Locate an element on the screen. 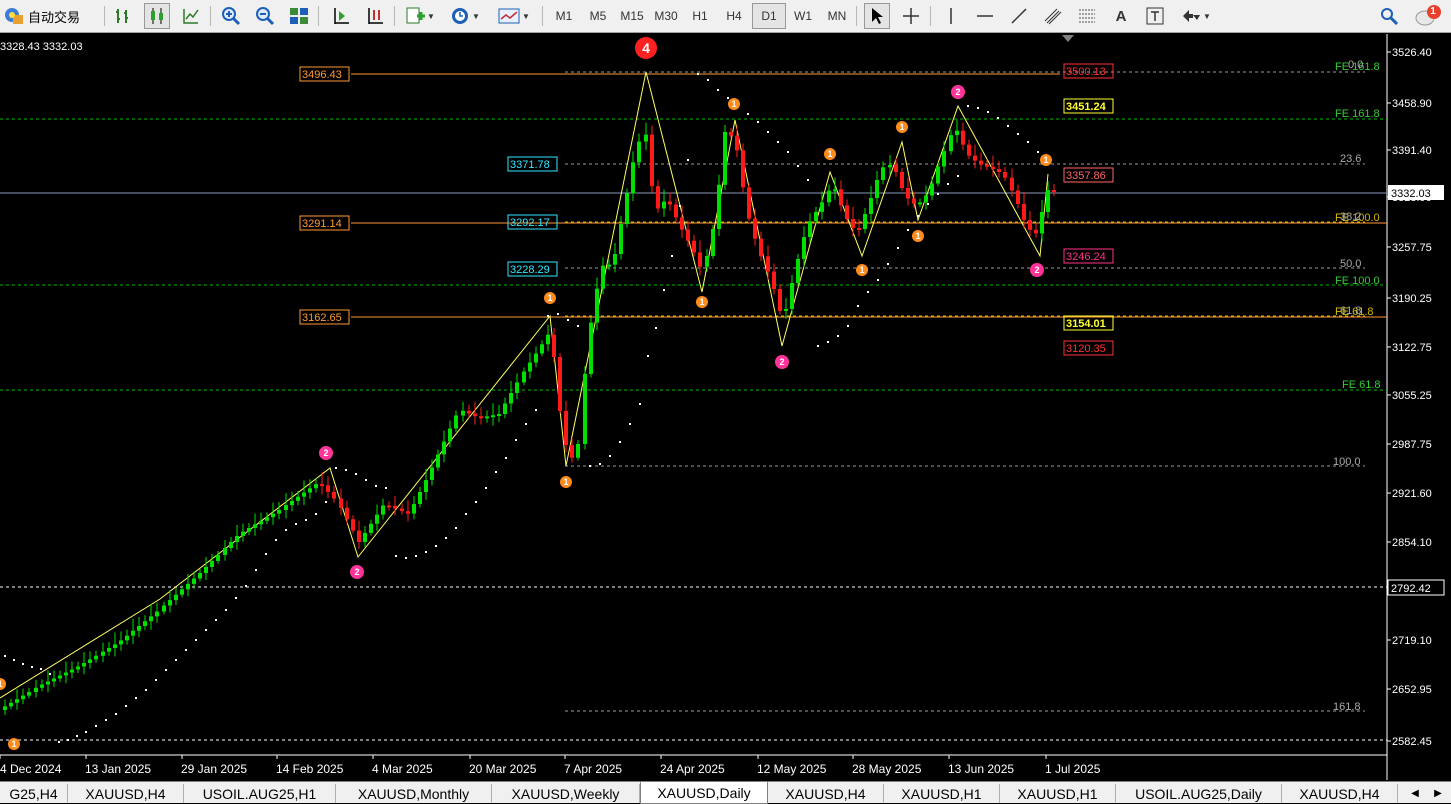 The width and height of the screenshot is (1451, 804). tab-scroll-right-icon: ▶ is located at coordinates (1438, 793).